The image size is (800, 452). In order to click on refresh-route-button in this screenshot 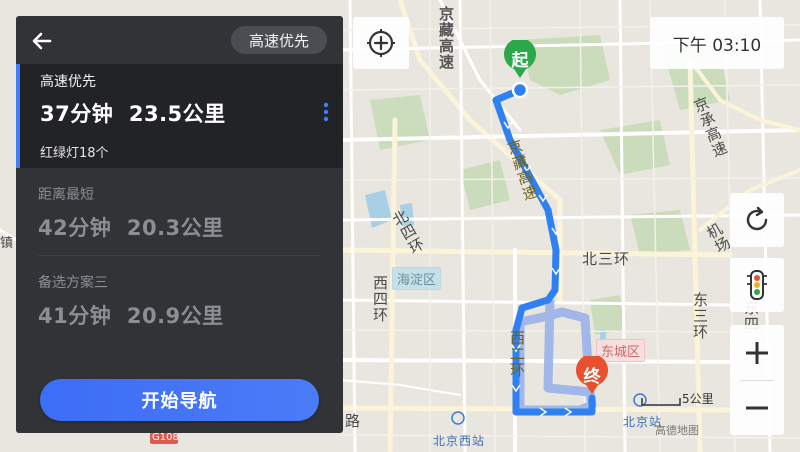, I will do `click(757, 220)`.